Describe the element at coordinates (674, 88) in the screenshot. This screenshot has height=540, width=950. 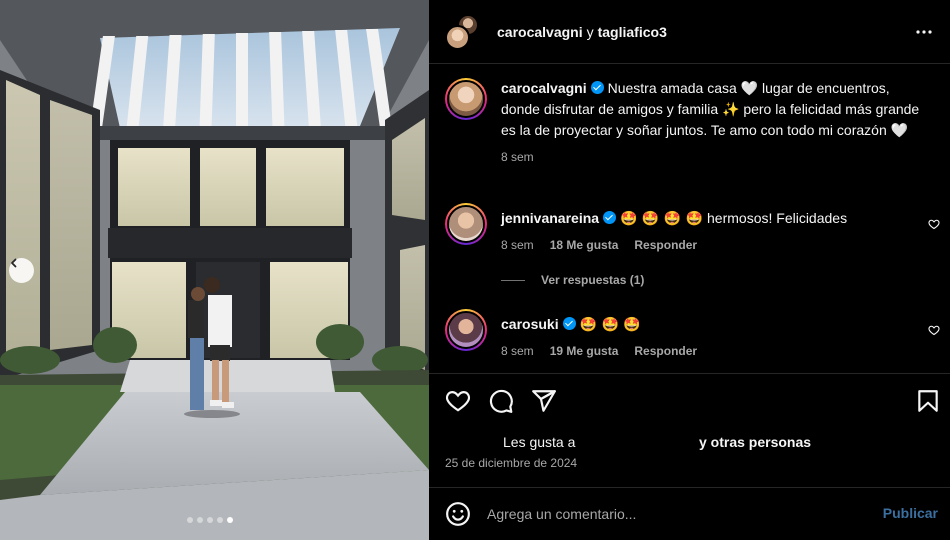
I see `caption-part: Nuestra amada casa` at that location.